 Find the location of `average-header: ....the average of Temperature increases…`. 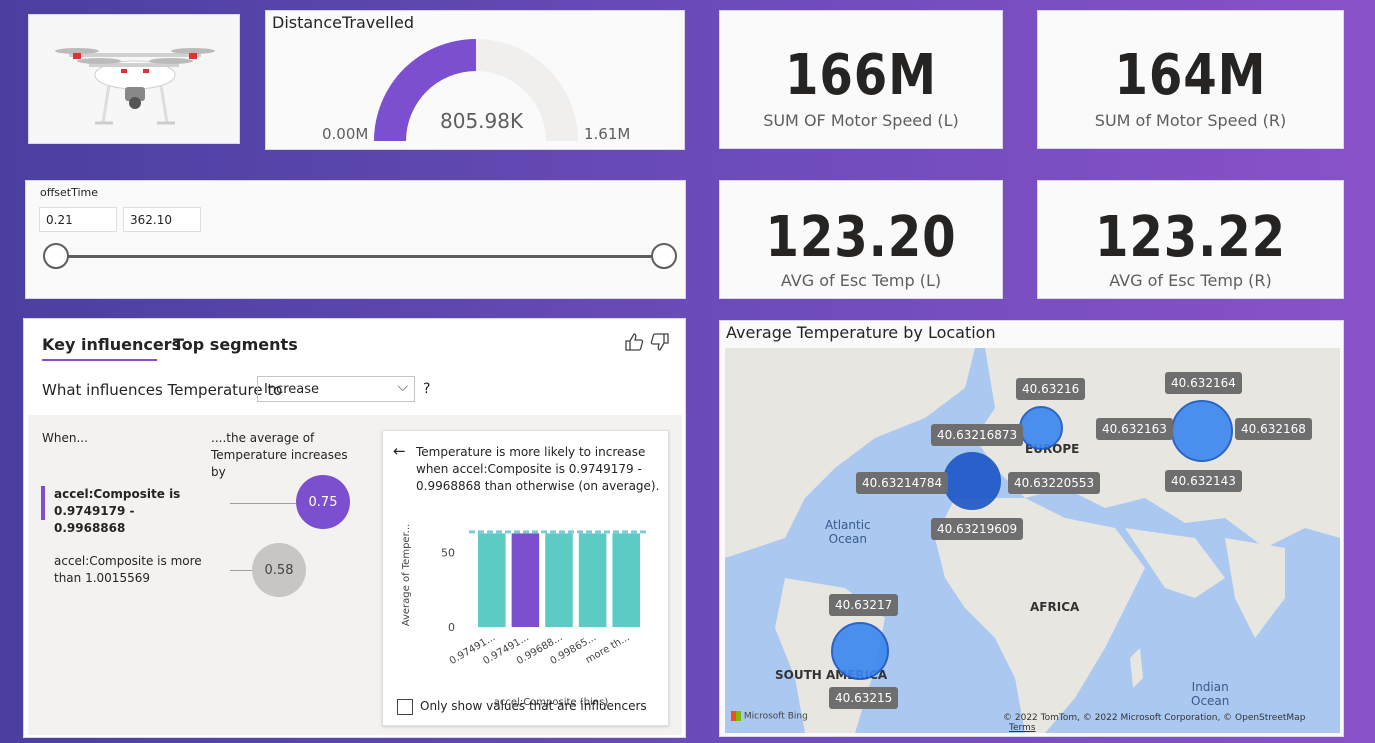

average-header: ....the average of Temperature increases… is located at coordinates (279, 455).